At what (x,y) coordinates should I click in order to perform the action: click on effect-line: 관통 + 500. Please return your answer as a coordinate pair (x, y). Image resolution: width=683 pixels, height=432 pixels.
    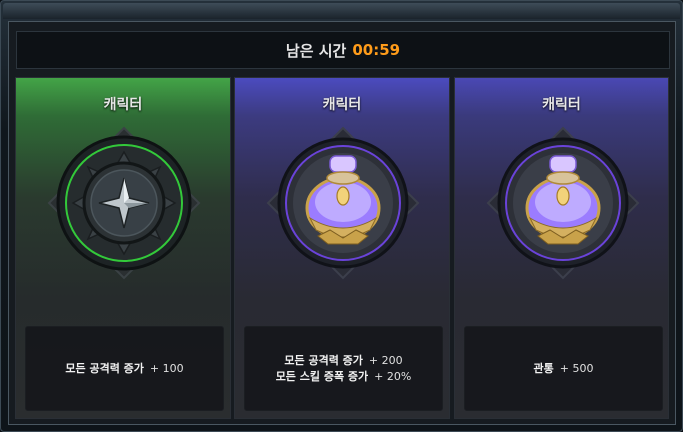
    Looking at the image, I should click on (564, 369).